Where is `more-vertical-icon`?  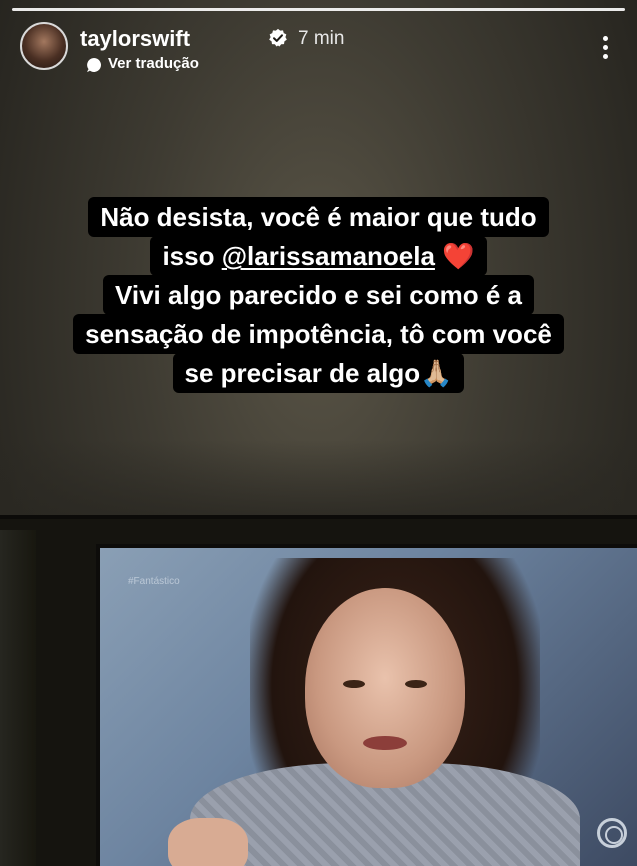
more-vertical-icon is located at coordinates (605, 38).